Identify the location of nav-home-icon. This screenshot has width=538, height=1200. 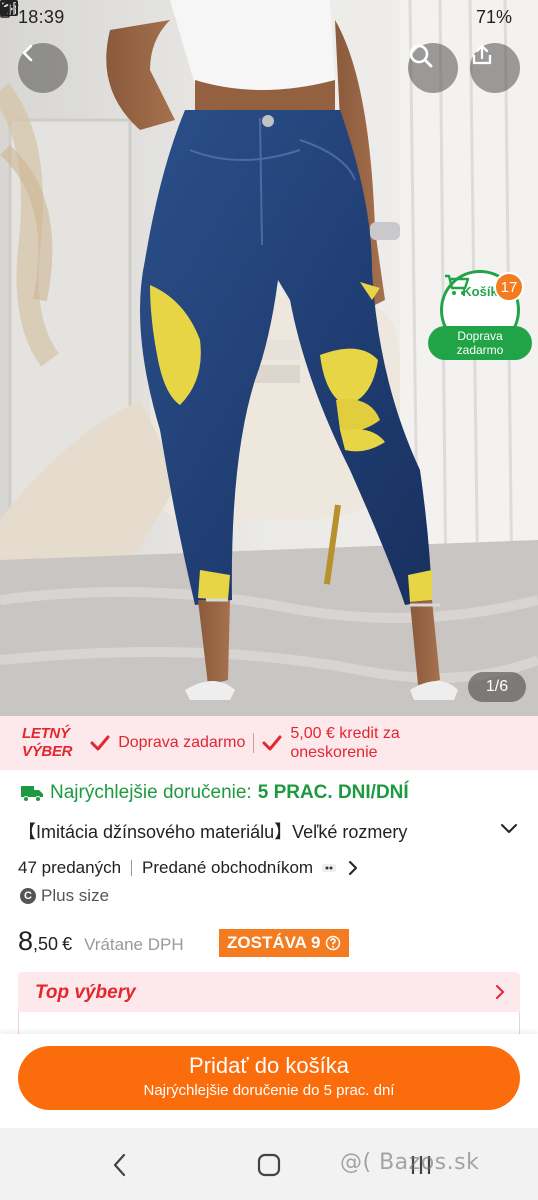
(269, 1165).